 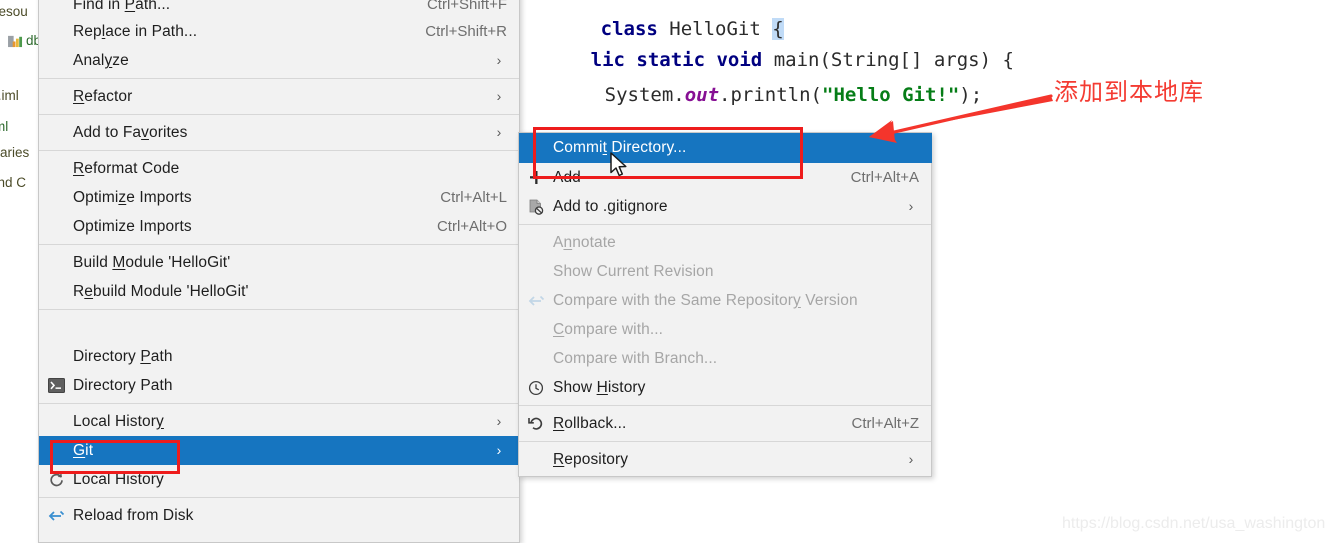 What do you see at coordinates (279, 291) in the screenshot?
I see `menu-item-rebuild-module: Rebuild Module 'HelloGit'` at bounding box center [279, 291].